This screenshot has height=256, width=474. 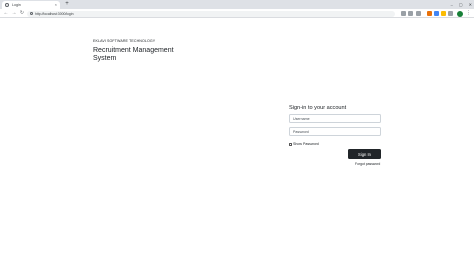 I want to click on tab-title: Login, so click(x=16, y=5).